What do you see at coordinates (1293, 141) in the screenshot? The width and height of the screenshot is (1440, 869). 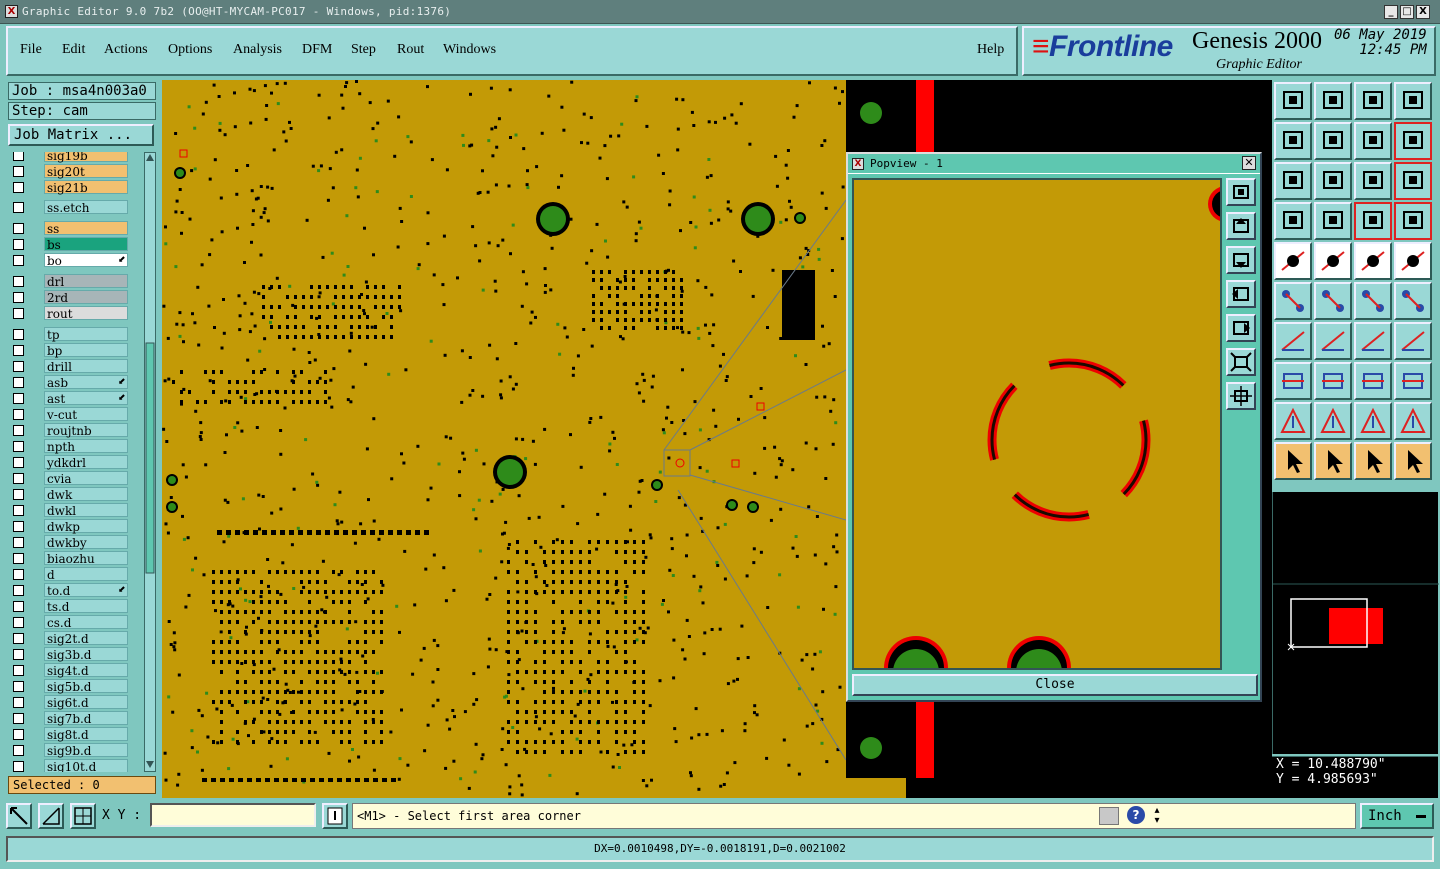 I see `pan-left-icon` at bounding box center [1293, 141].